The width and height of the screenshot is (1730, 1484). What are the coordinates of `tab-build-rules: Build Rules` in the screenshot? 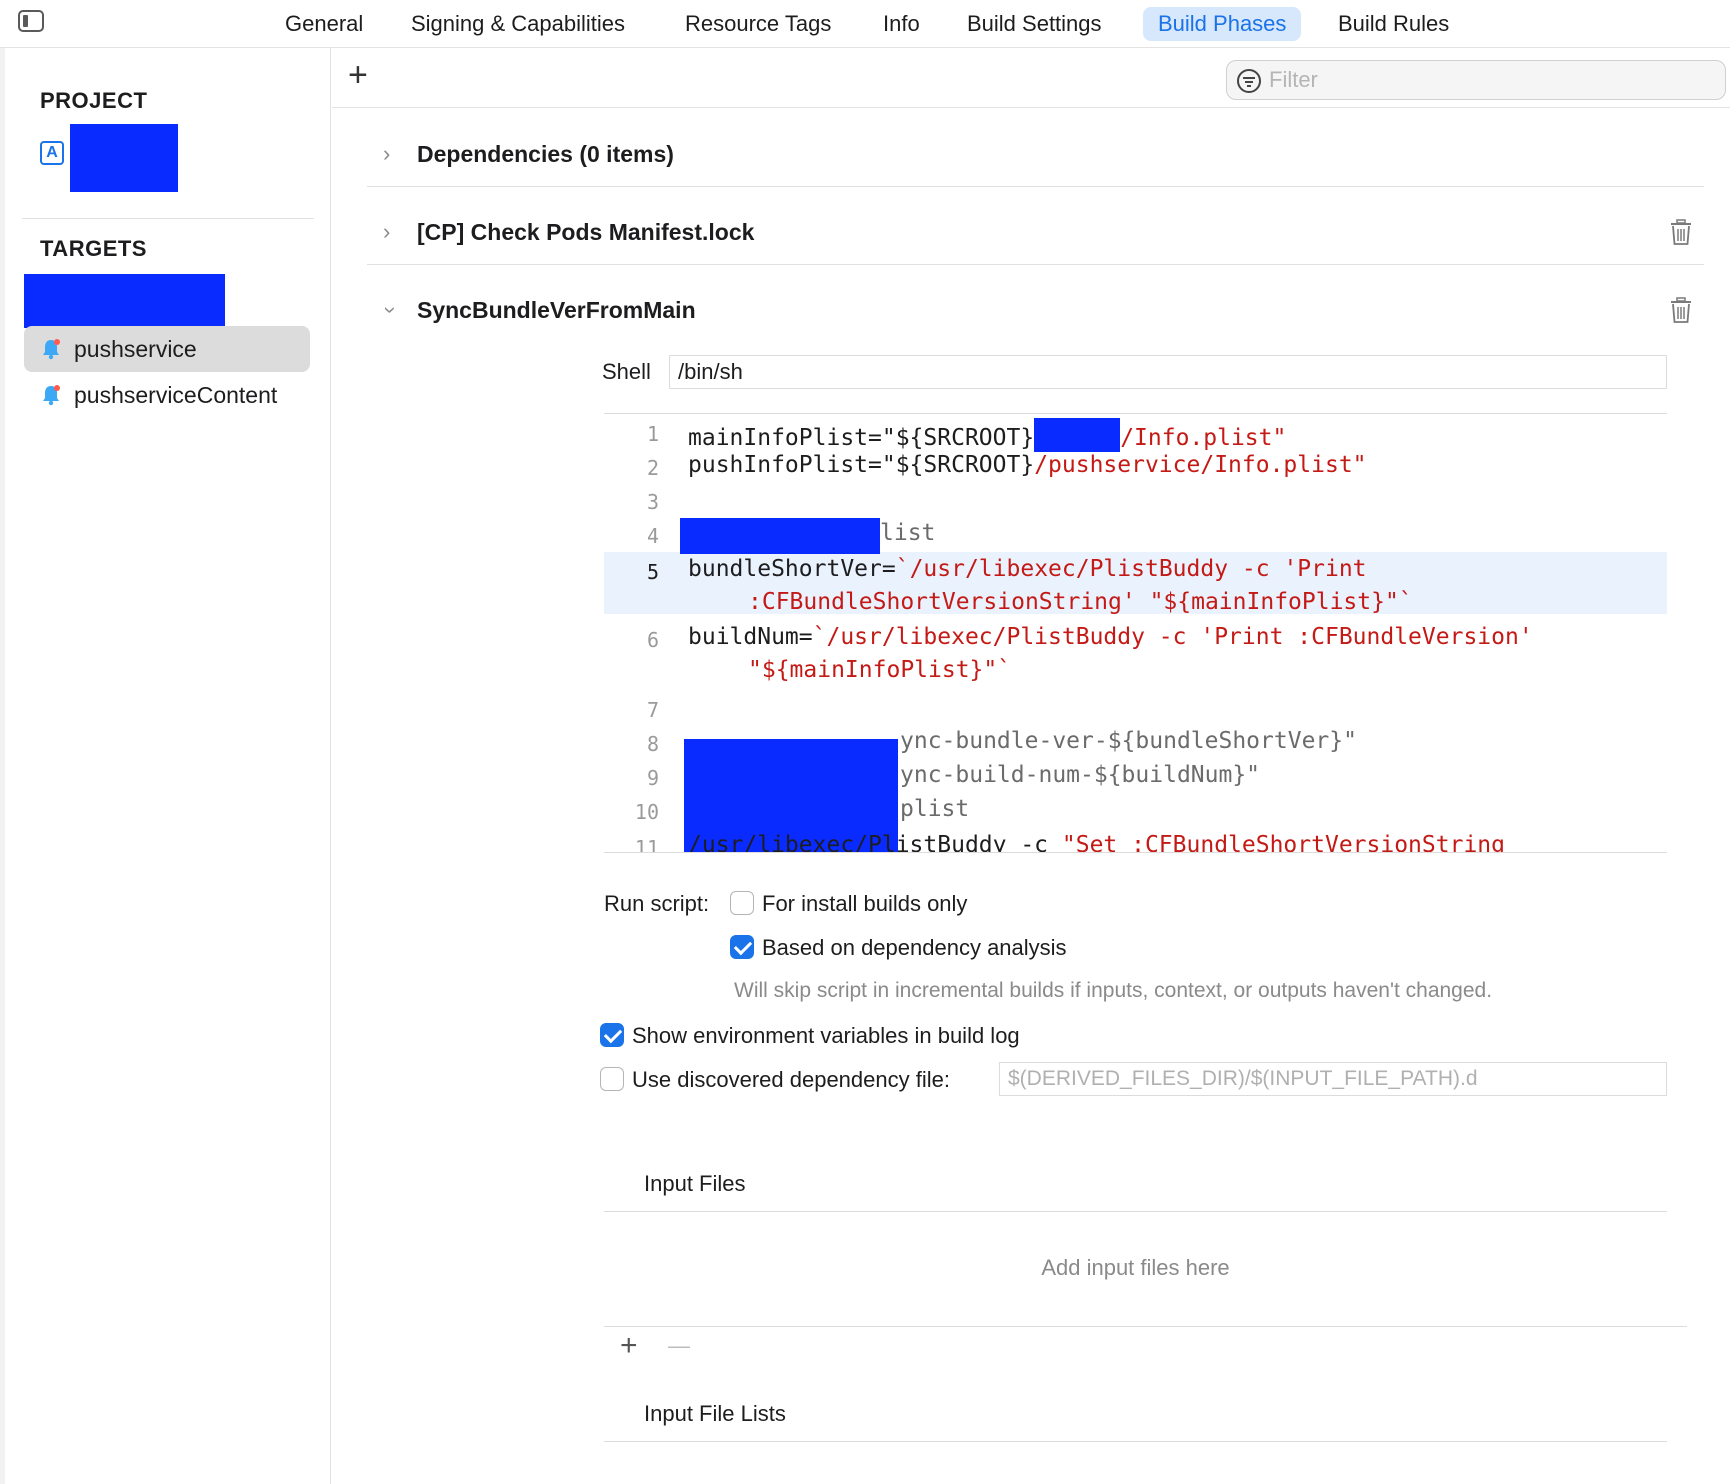 It's located at (1393, 24).